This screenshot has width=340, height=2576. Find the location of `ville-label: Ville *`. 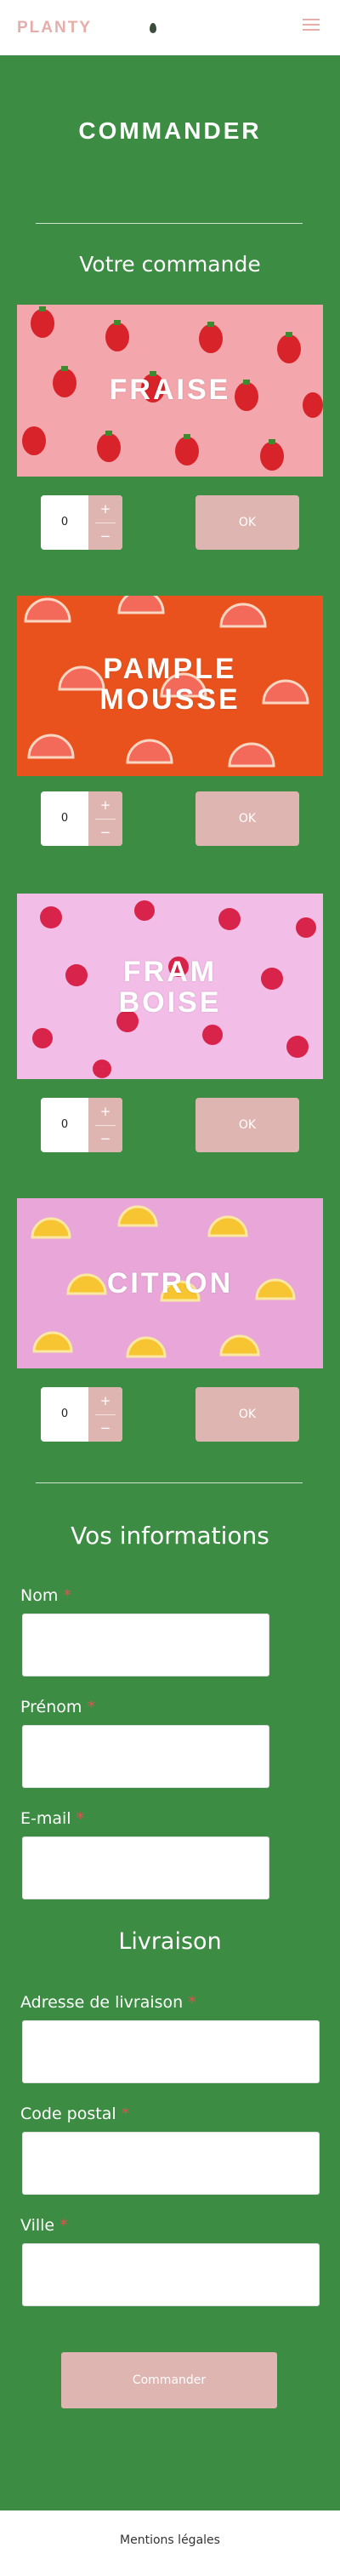

ville-label: Ville * is located at coordinates (44, 2225).